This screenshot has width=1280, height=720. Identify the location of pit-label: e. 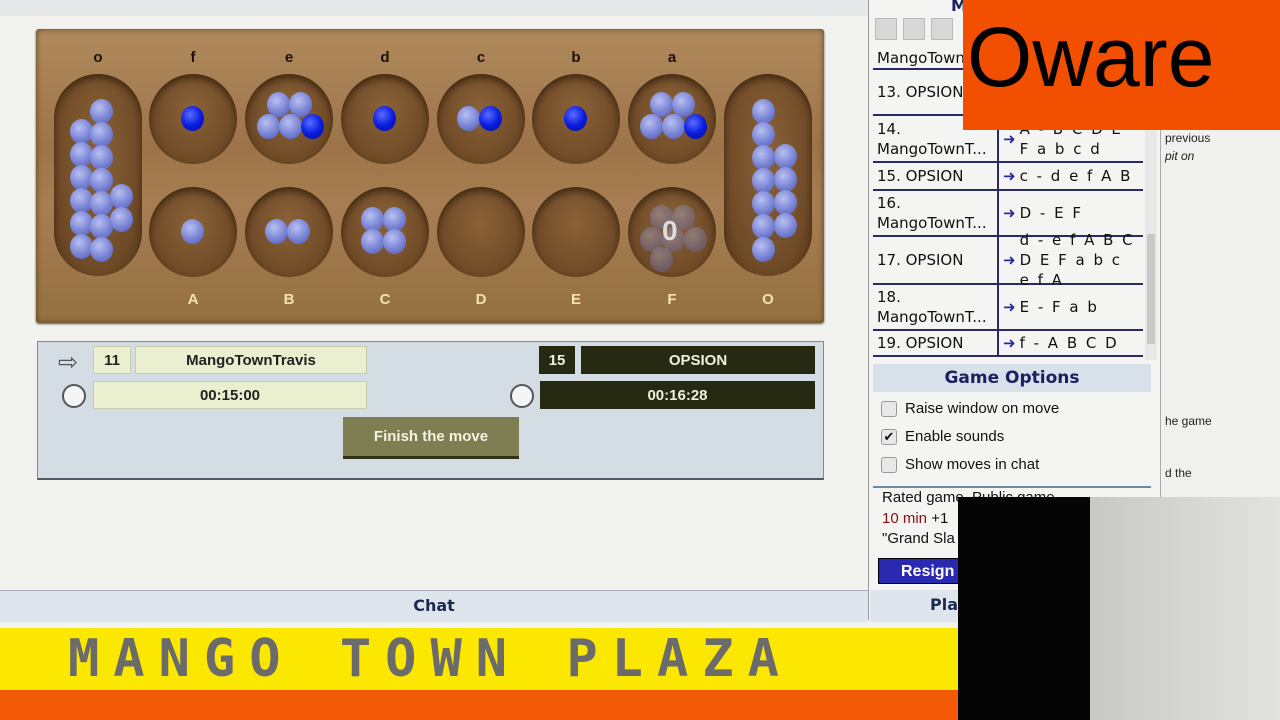
(289, 57).